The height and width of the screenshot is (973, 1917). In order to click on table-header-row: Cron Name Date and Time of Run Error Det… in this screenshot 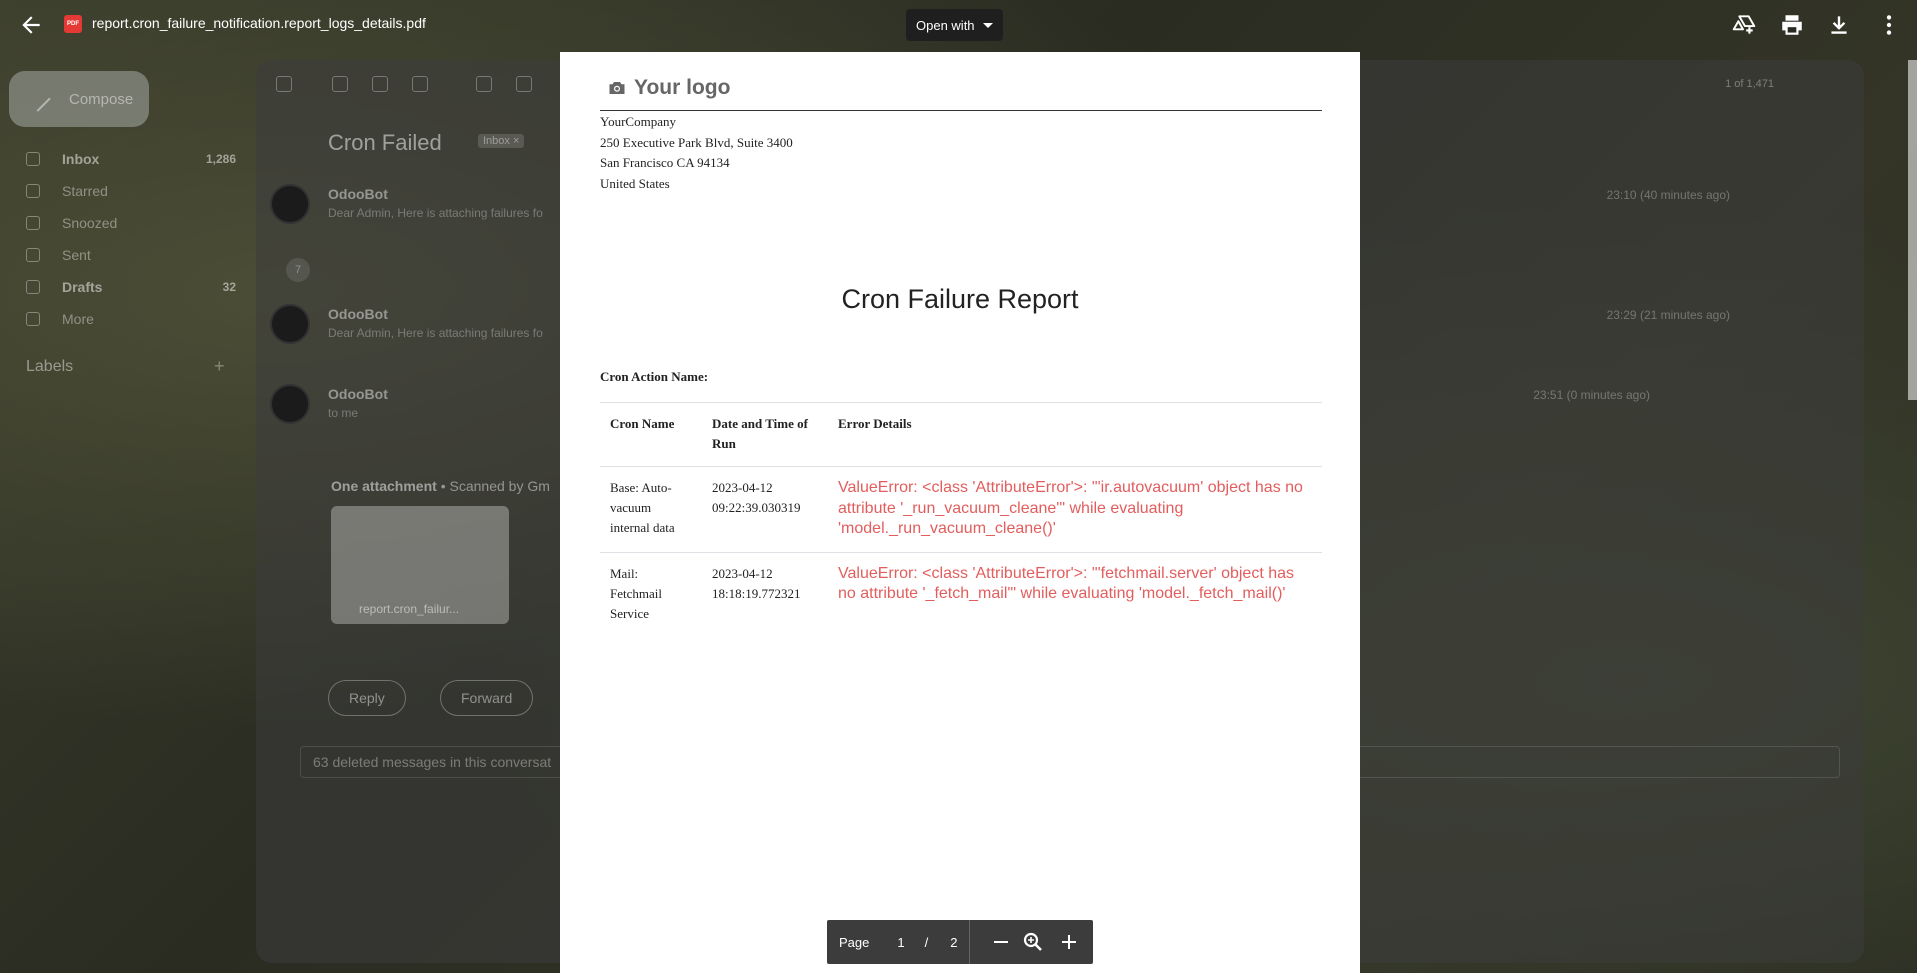, I will do `click(961, 434)`.